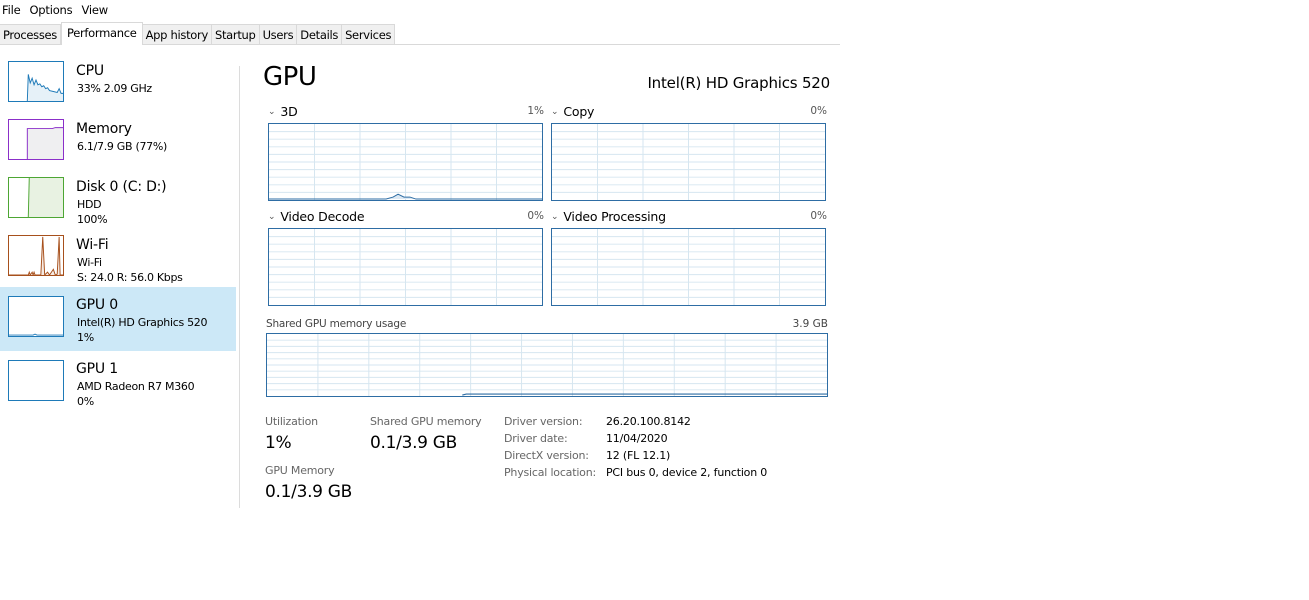 The width and height of the screenshot is (1309, 600). What do you see at coordinates (405, 162) in the screenshot?
I see `engine-3d-graph` at bounding box center [405, 162].